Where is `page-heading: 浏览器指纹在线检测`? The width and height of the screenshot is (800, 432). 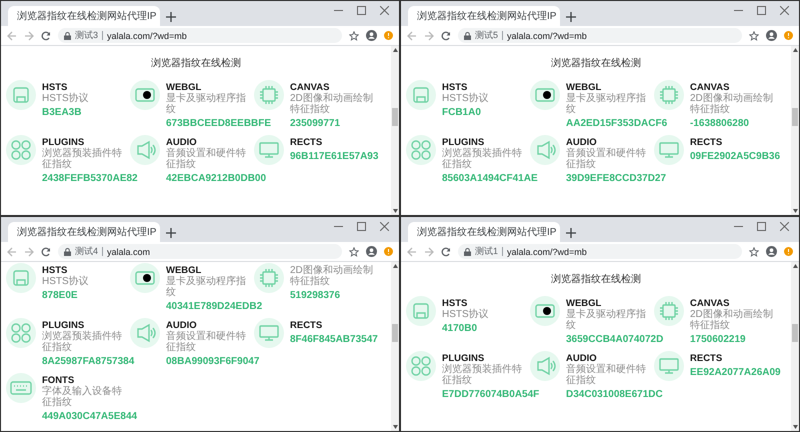
page-heading: 浏览器指纹在线检测 is located at coordinates (596, 279).